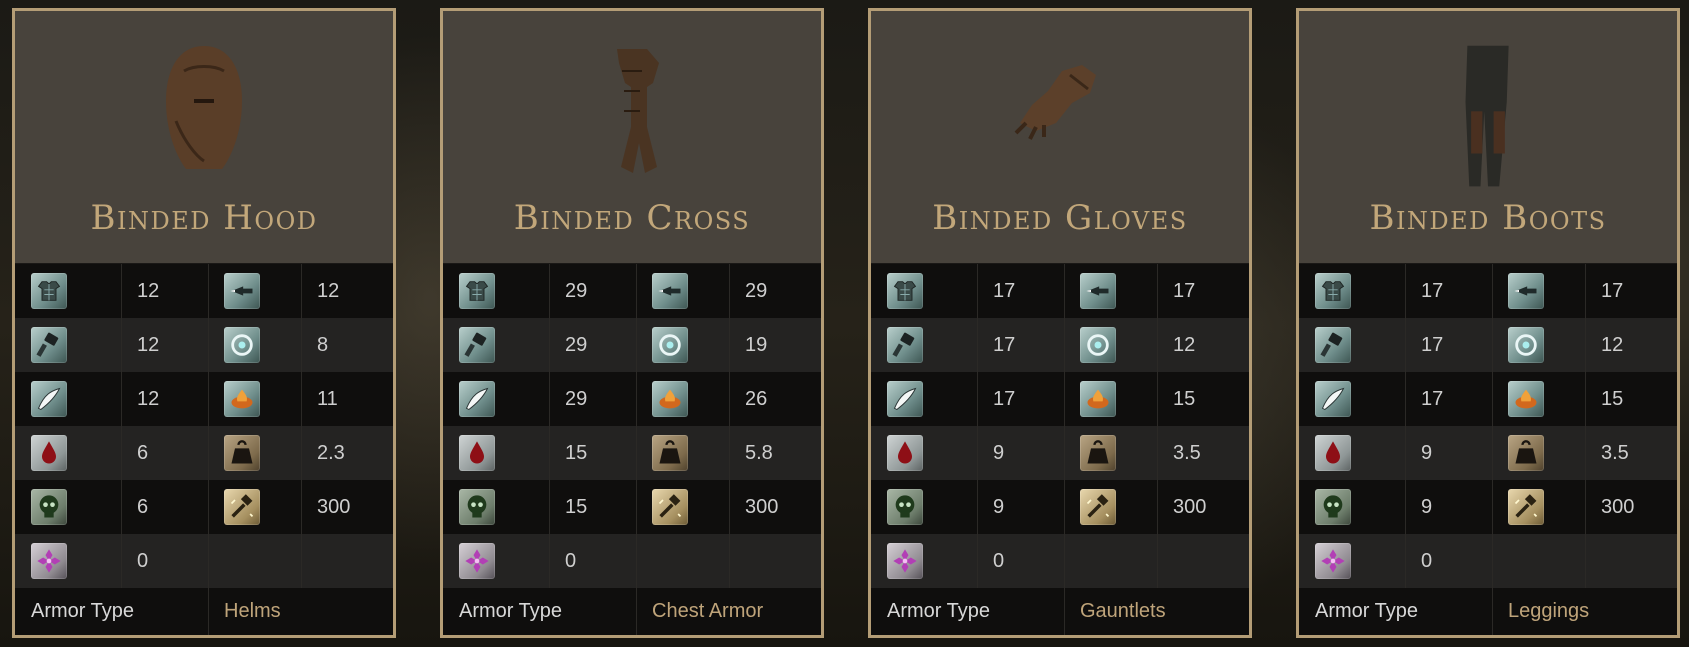 The image size is (1689, 647). What do you see at coordinates (148, 344) in the screenshot?
I see `strike-value: 12` at bounding box center [148, 344].